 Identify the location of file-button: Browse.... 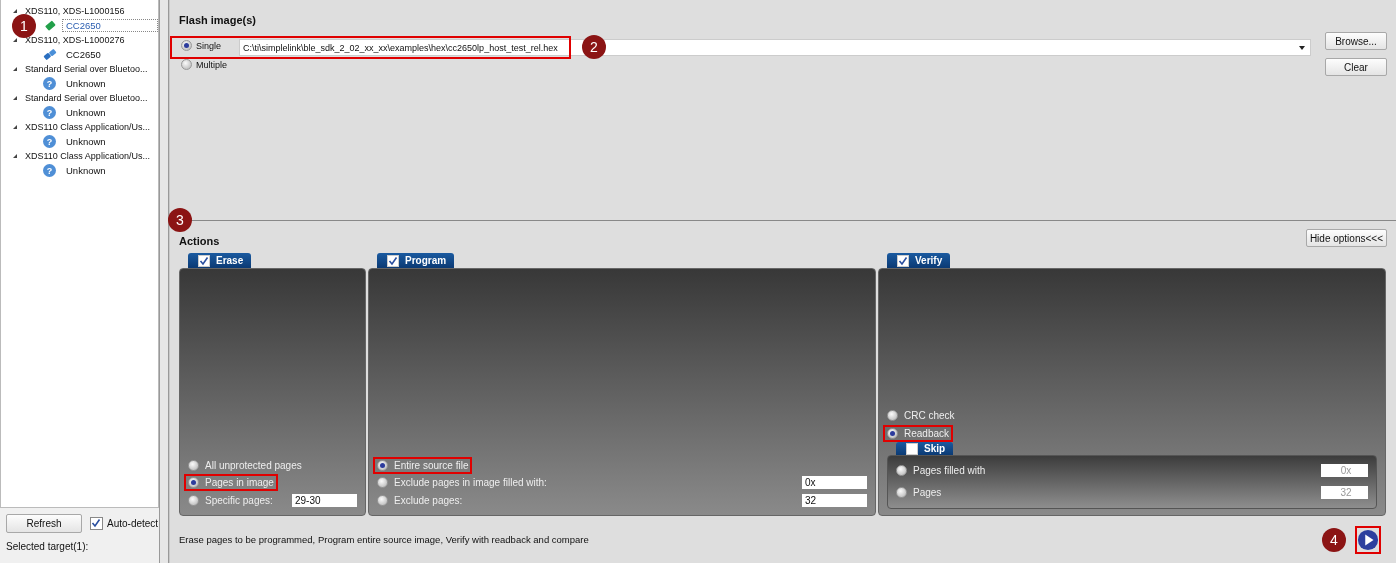
(1356, 41).